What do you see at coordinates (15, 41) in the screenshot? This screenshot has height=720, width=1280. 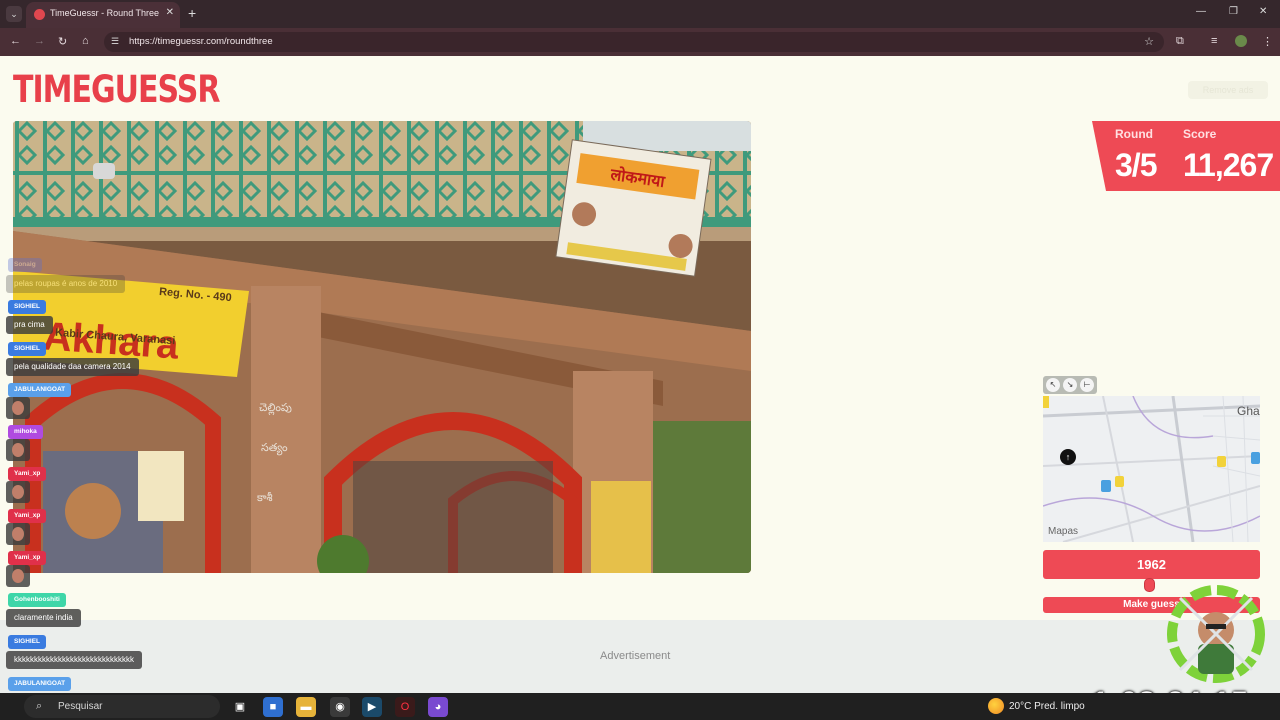 I see `back-icon: ←` at bounding box center [15, 41].